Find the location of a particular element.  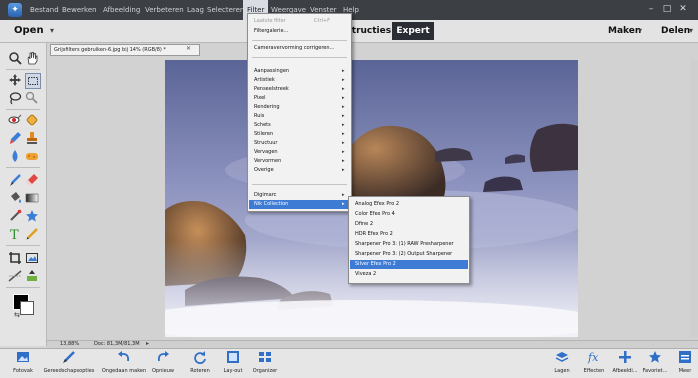

menu-item-viveza: Viveza 2 is located at coordinates (365, 274).